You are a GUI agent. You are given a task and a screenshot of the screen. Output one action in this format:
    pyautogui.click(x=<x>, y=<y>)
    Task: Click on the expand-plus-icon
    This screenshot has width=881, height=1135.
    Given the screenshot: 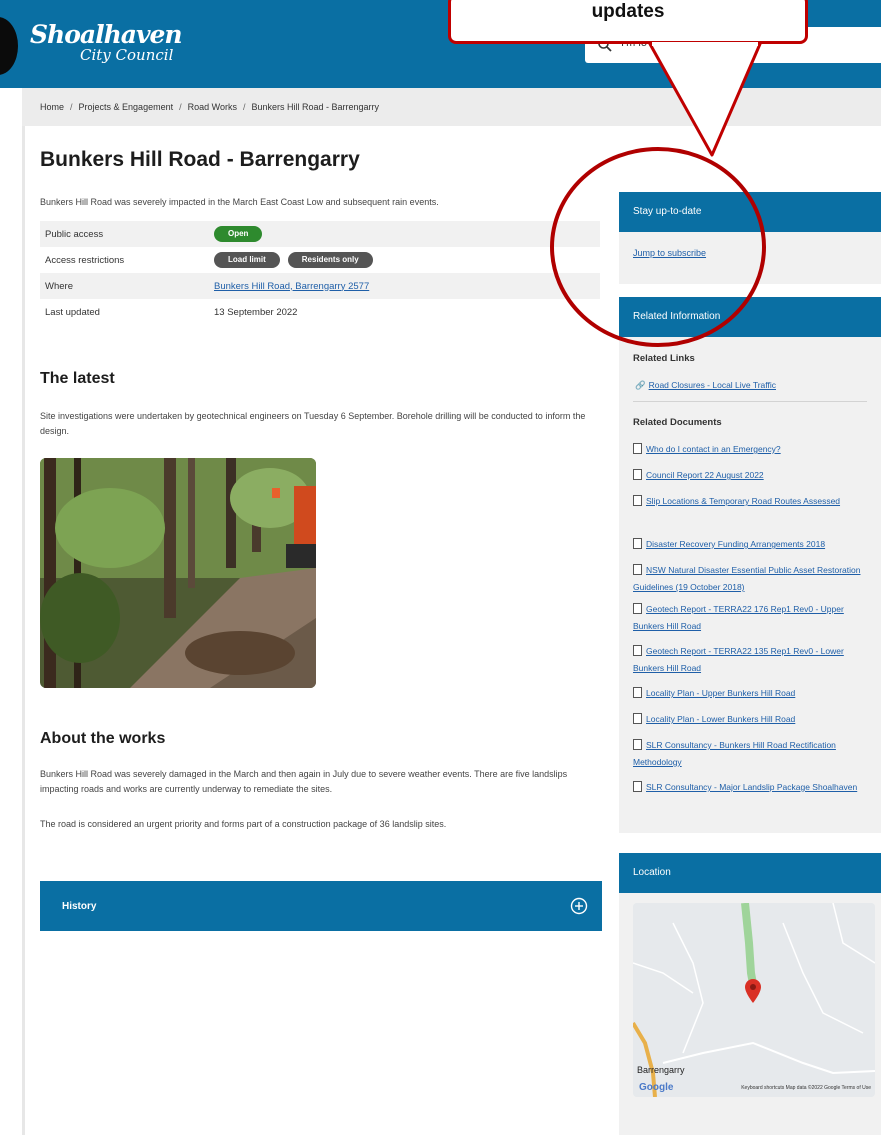 What is the action you would take?
    pyautogui.click(x=579, y=906)
    